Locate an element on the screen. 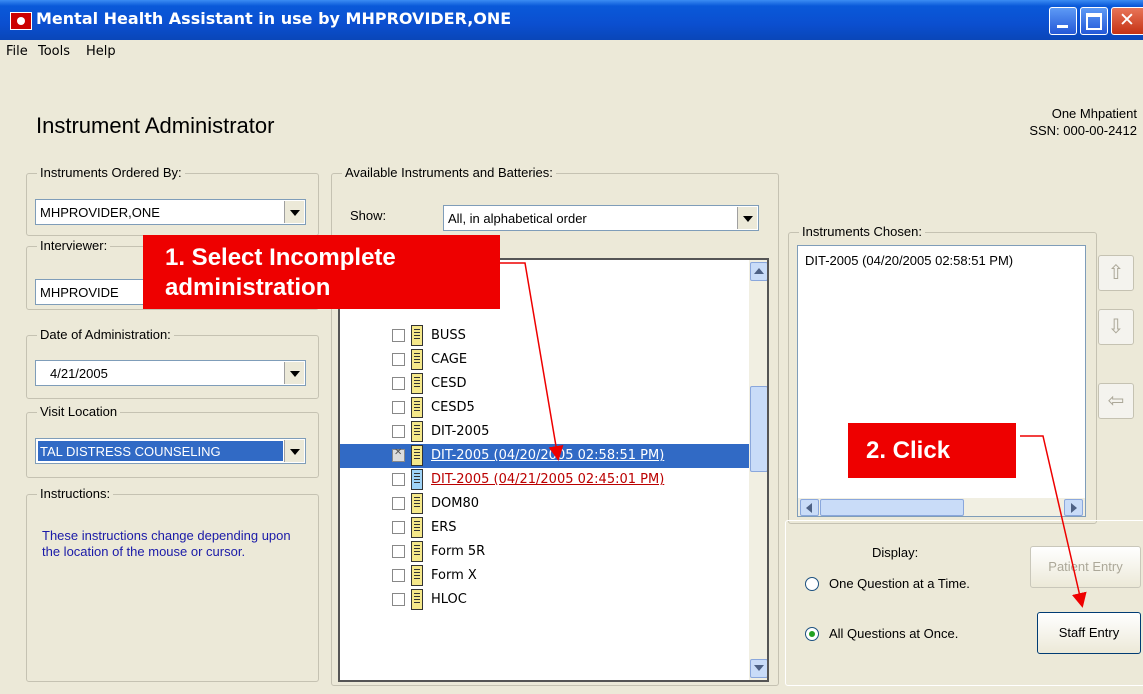  step1-arrow is located at coordinates (532, 361).